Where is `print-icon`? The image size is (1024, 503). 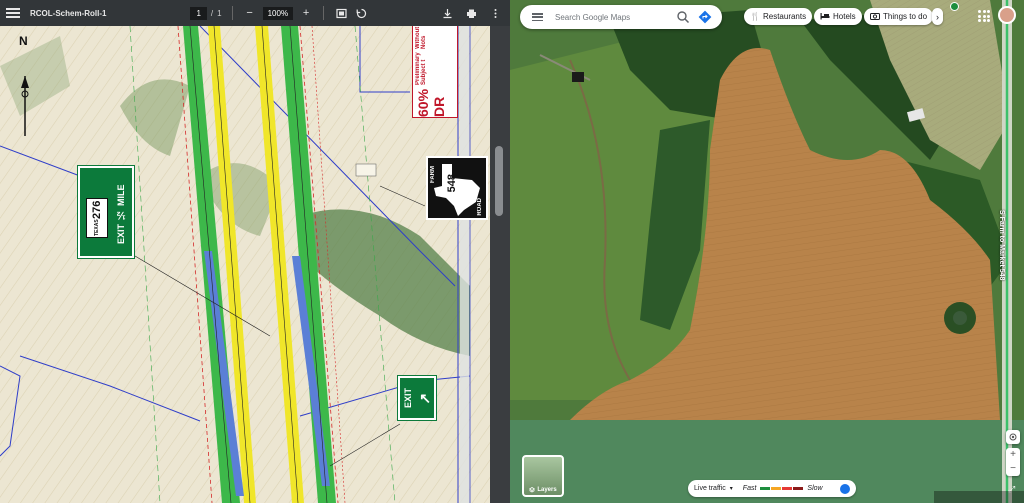
print-icon is located at coordinates (471, 13).